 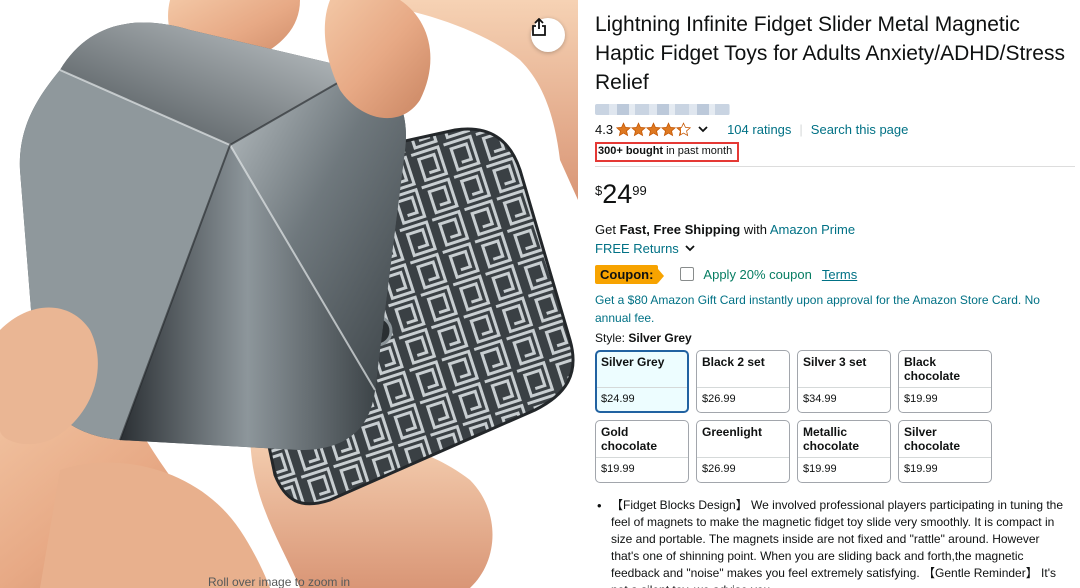 I want to click on style-swatch: Black chocolate $19.99, so click(x=945, y=381).